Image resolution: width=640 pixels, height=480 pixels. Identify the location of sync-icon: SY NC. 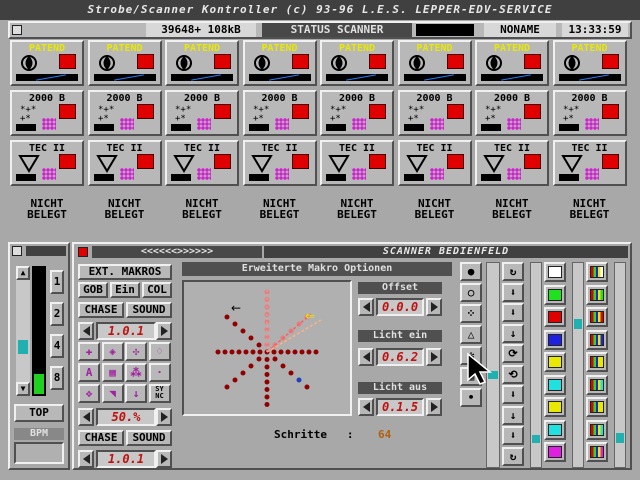
(159, 393).